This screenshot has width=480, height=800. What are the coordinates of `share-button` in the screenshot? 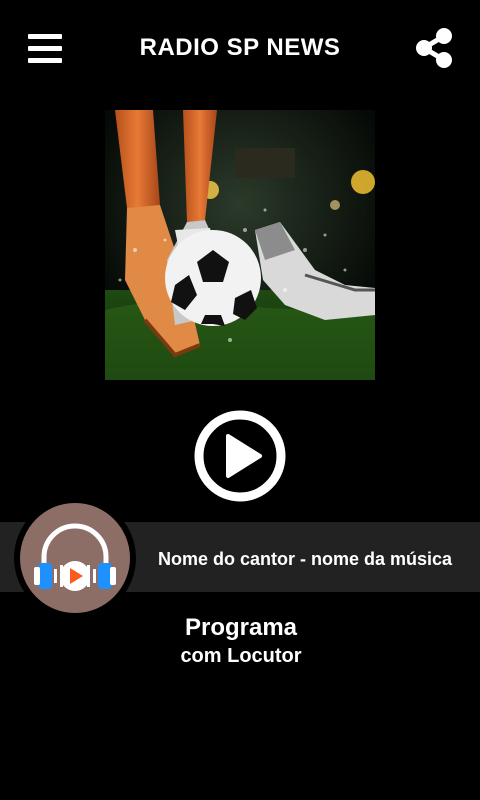 It's located at (434, 48).